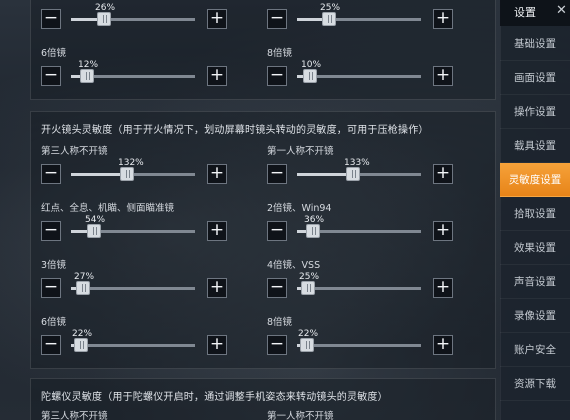 The image size is (570, 420). Describe the element at coordinates (54, 265) in the screenshot. I see `fire-r2-left-label: 3倍镜` at that location.